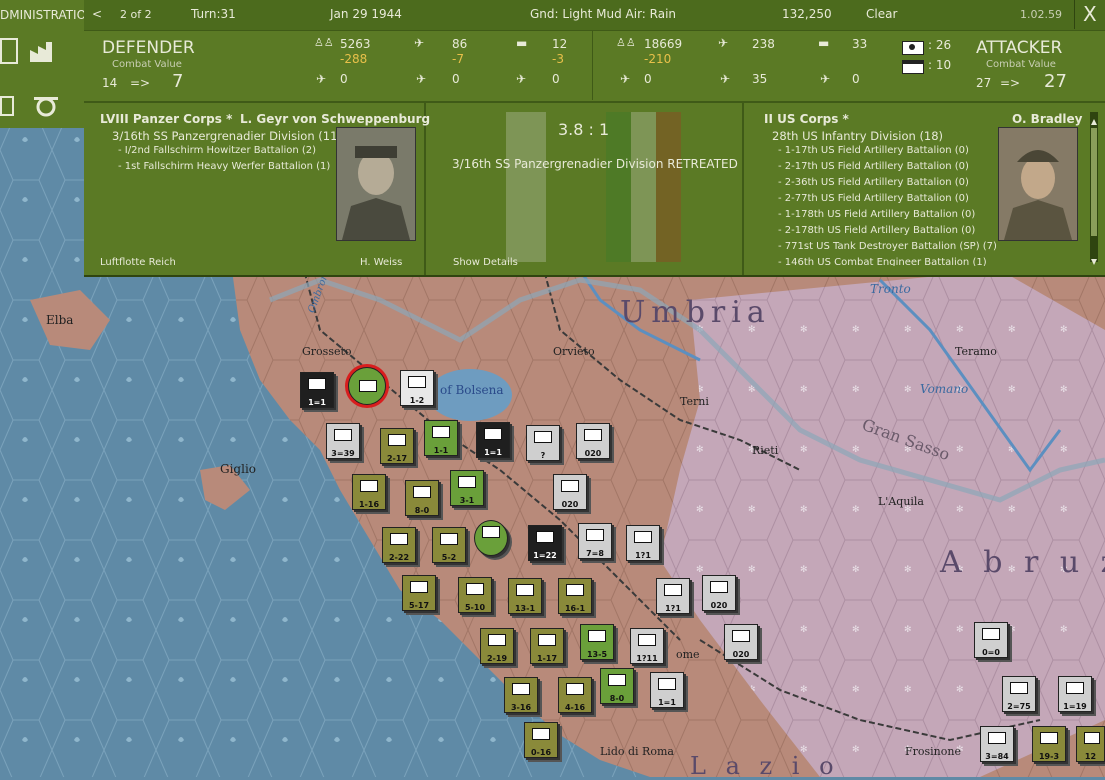 The width and height of the screenshot is (1105, 780). Describe the element at coordinates (667, 690) in the screenshot. I see `unit-inf-1-1c: 1=1` at that location.